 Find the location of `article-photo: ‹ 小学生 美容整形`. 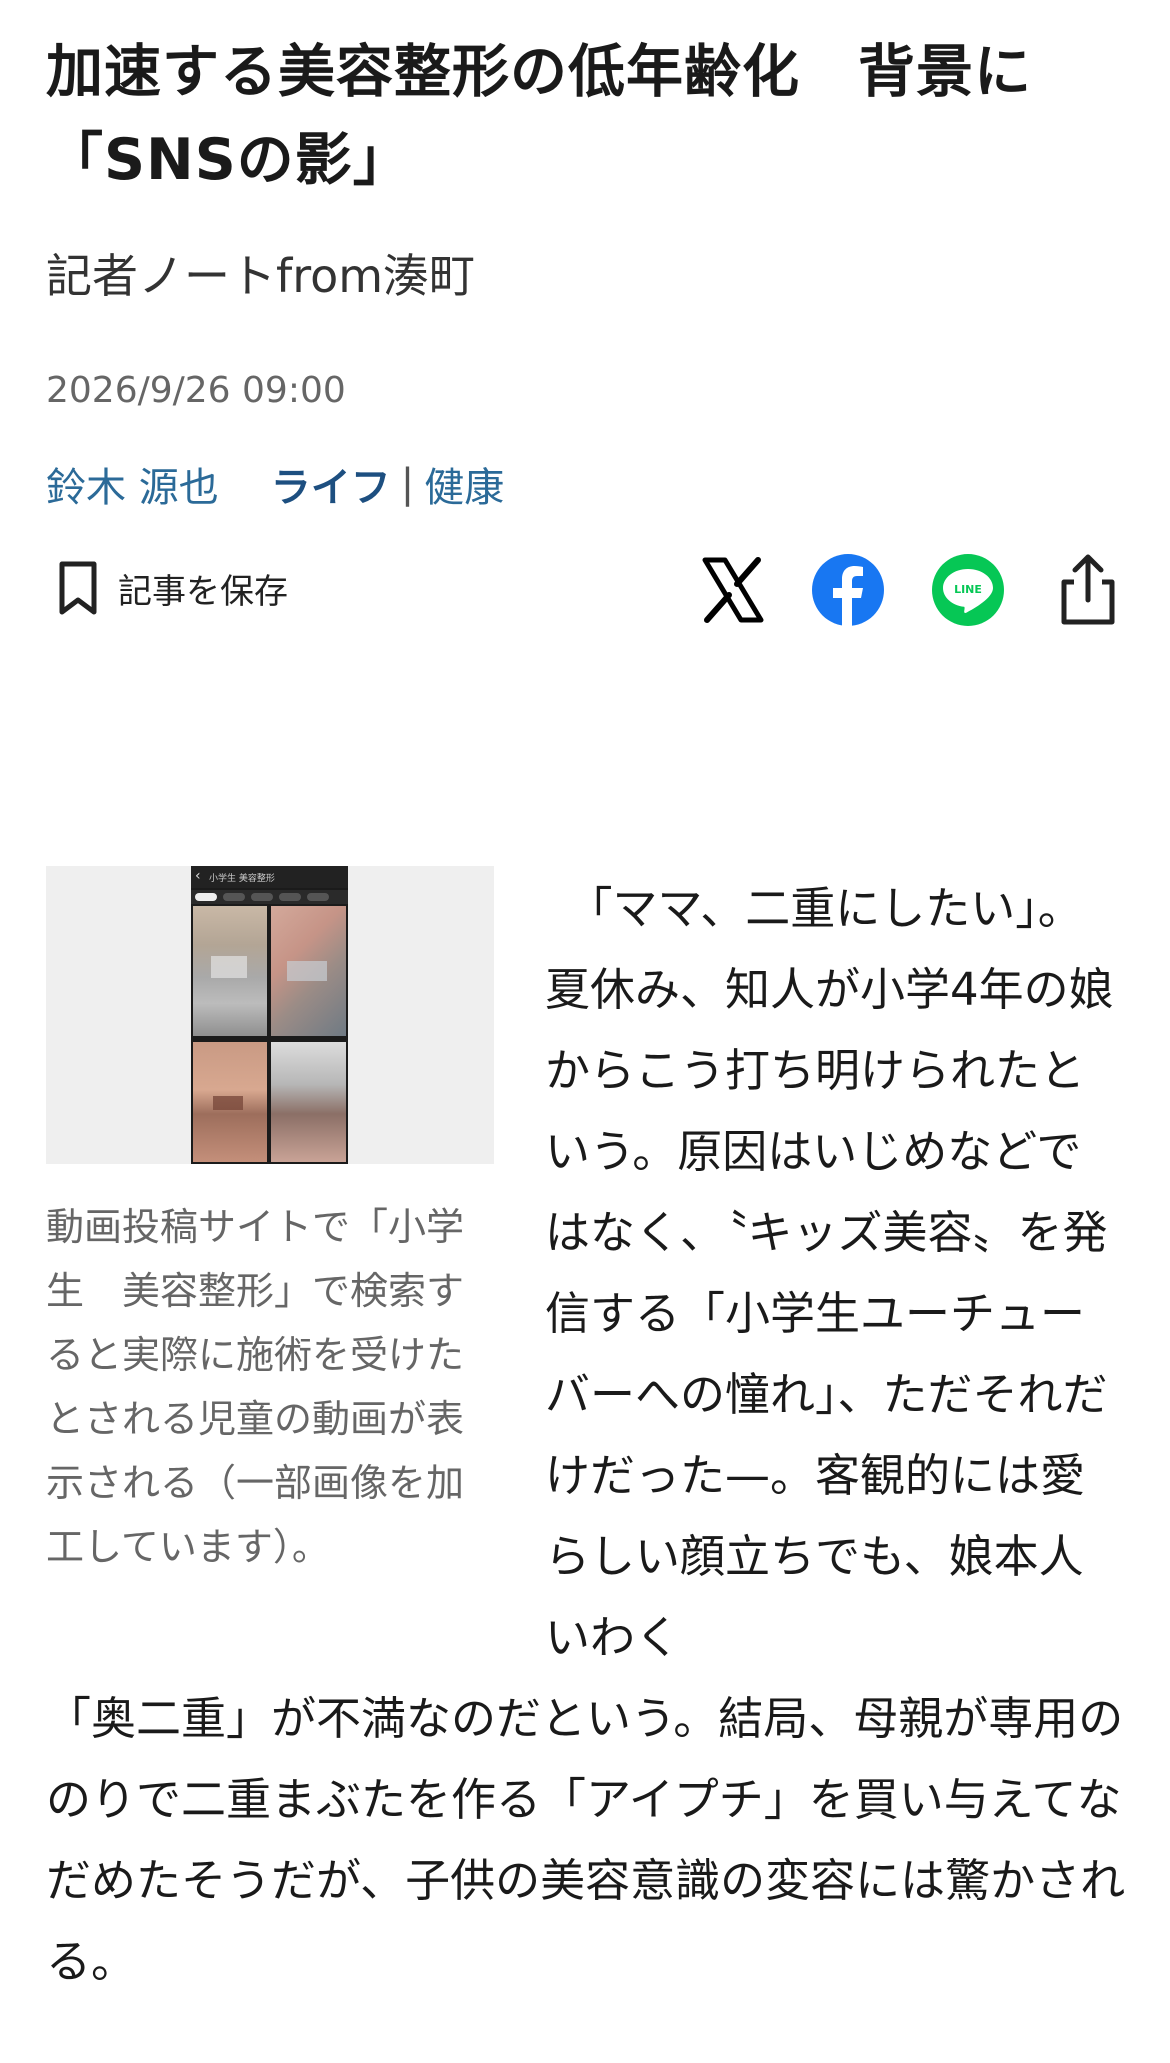

article-photo: ‹ 小学生 美容整形 is located at coordinates (270, 1015).